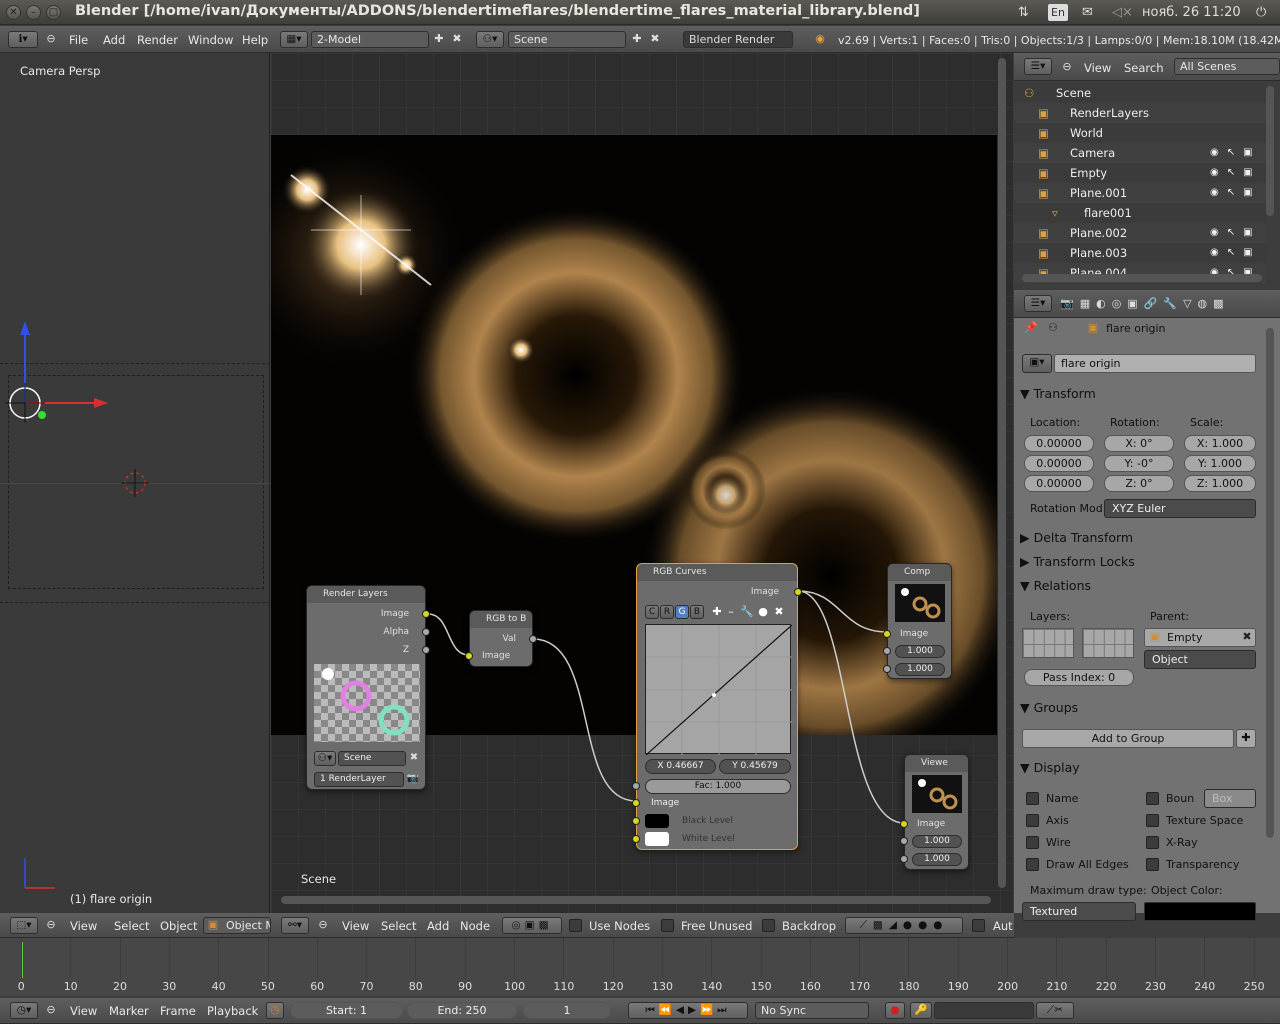  Describe the element at coordinates (1087, 12) in the screenshot. I see `mail-icon: ✉` at that location.